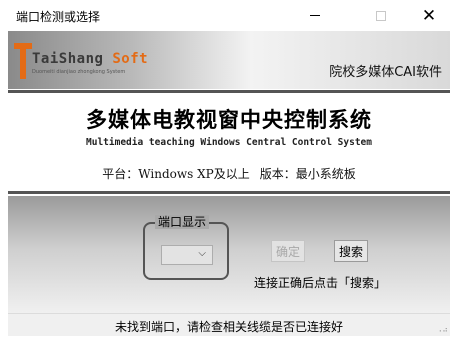 Image resolution: width=458 pixels, height=344 pixels. I want to click on maximize-icon, so click(381, 15).